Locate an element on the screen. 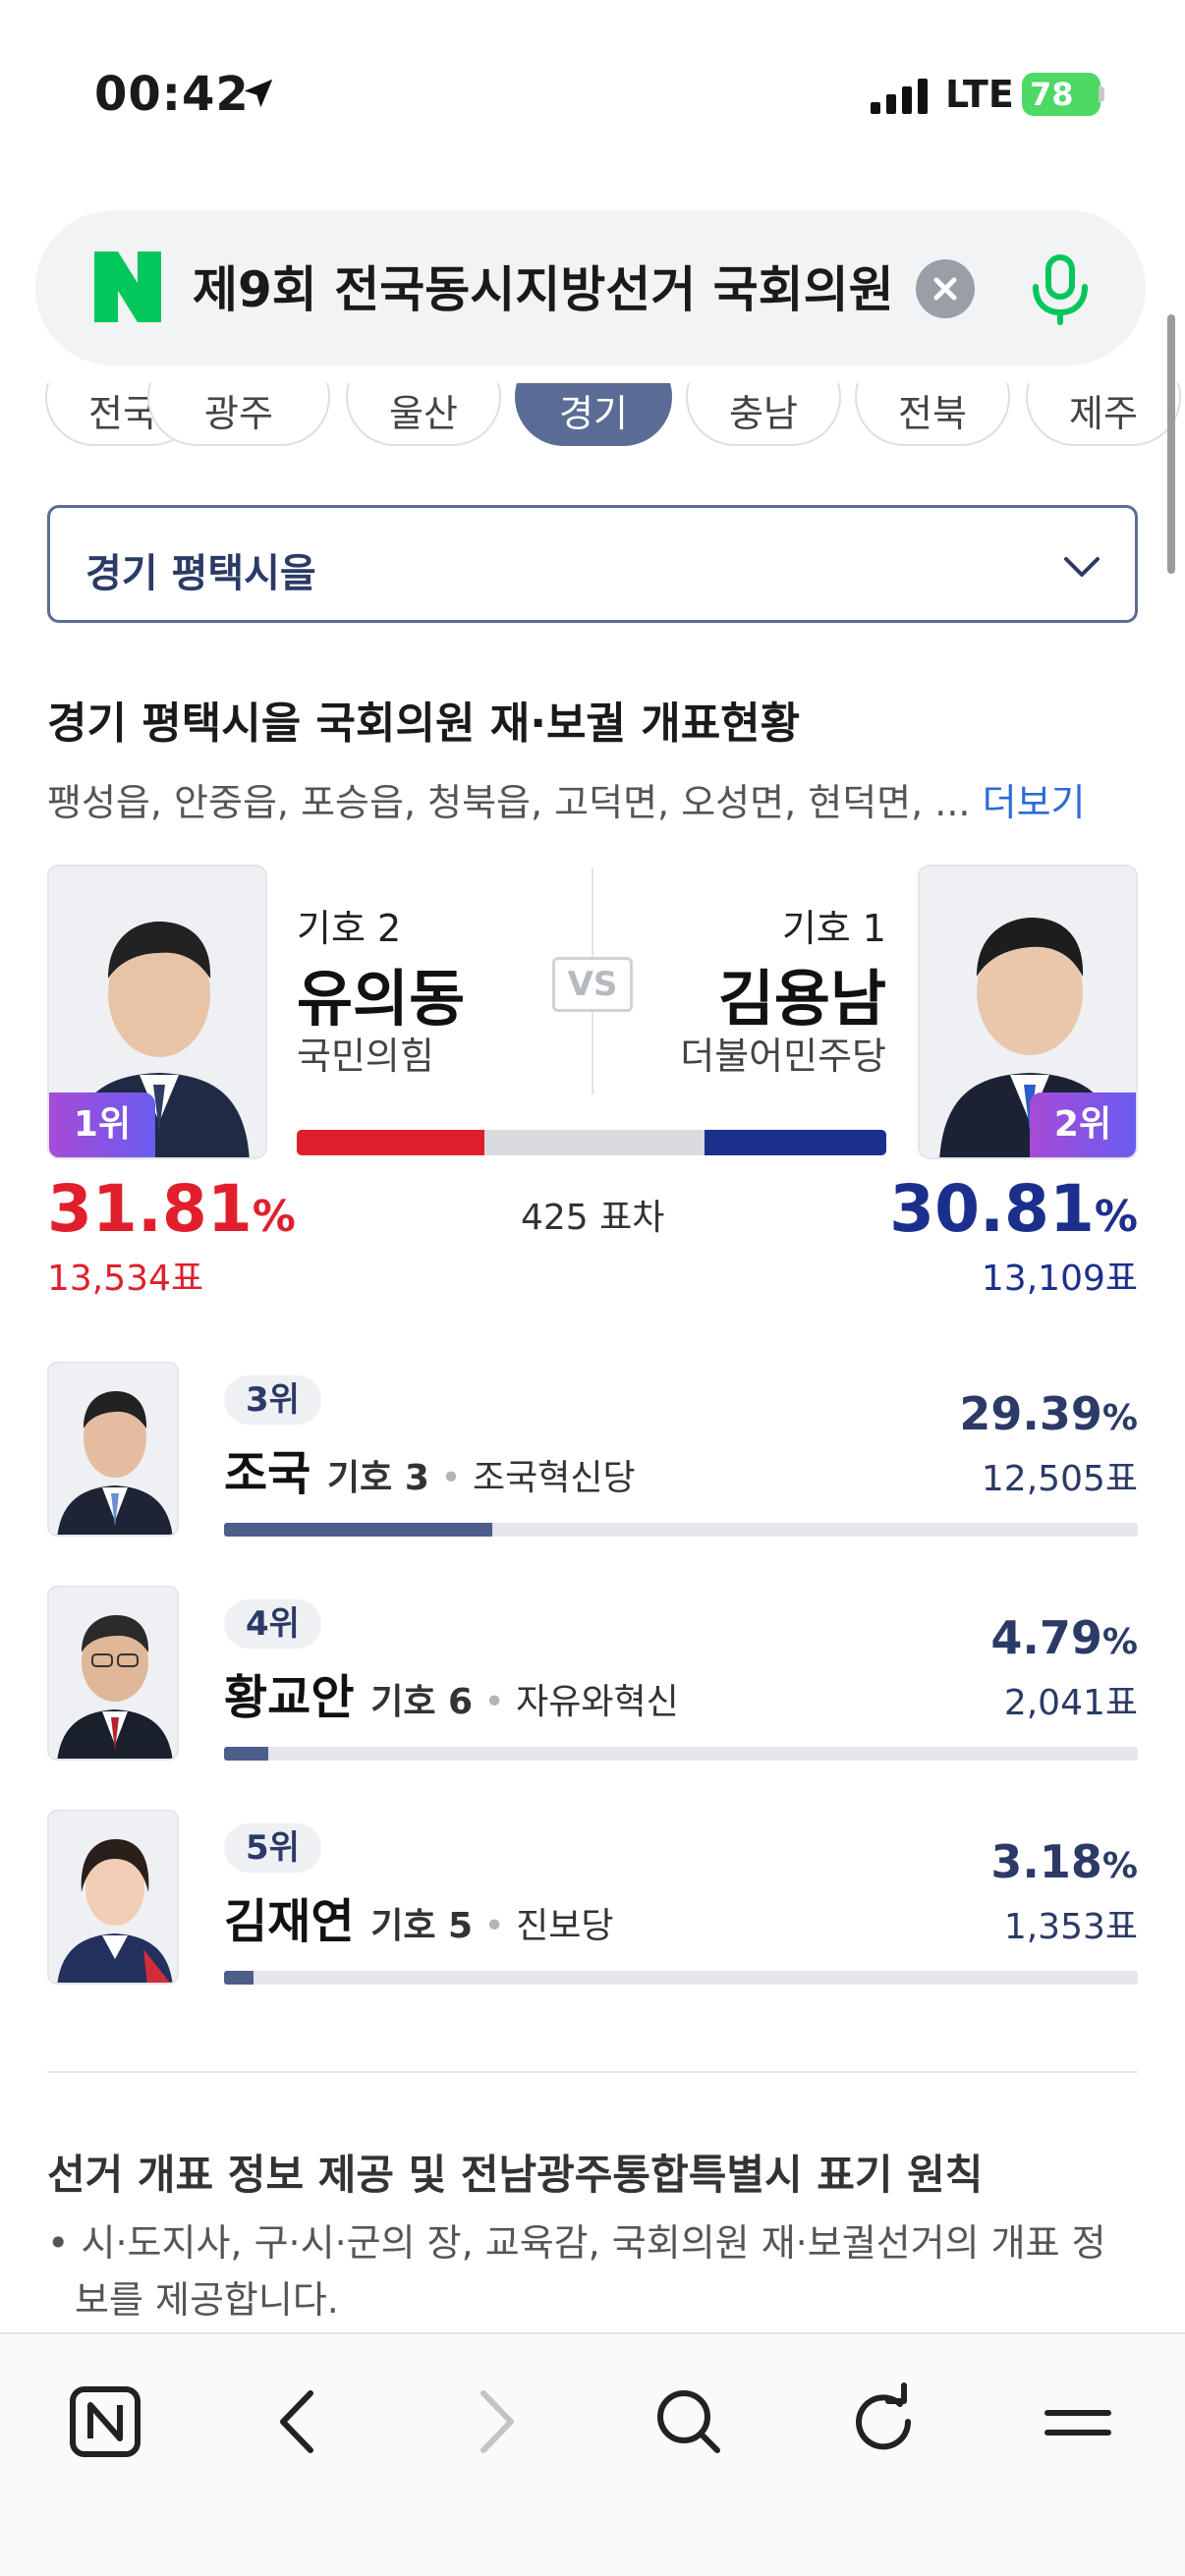  candidate-number: 기호 5 is located at coordinates (422, 1926).